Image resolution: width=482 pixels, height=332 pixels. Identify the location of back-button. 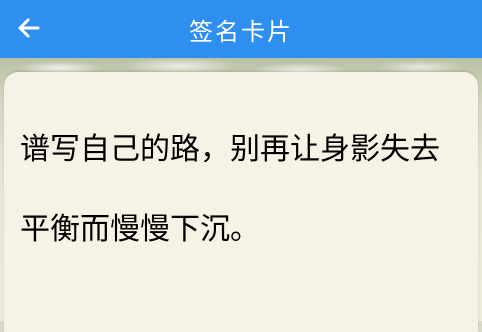
(29, 28).